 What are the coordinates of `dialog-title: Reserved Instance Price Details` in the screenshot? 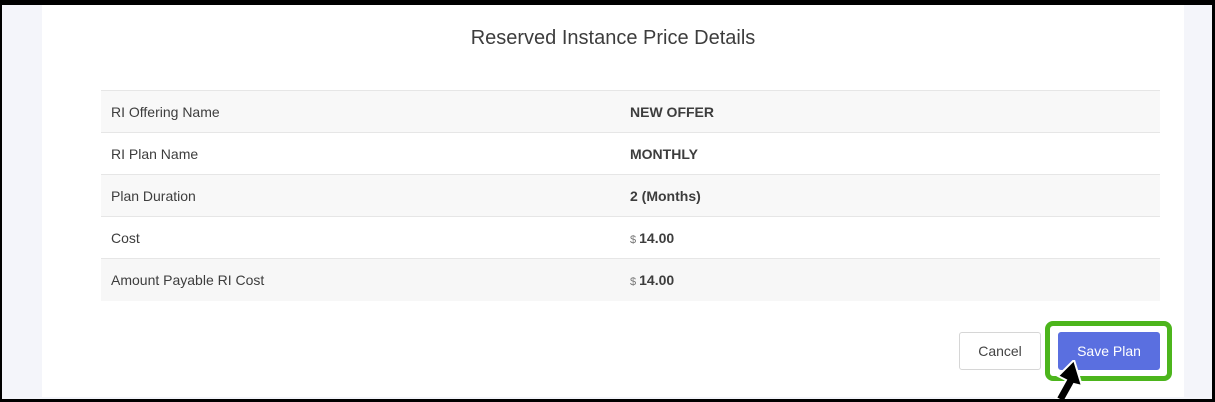 It's located at (613, 38).